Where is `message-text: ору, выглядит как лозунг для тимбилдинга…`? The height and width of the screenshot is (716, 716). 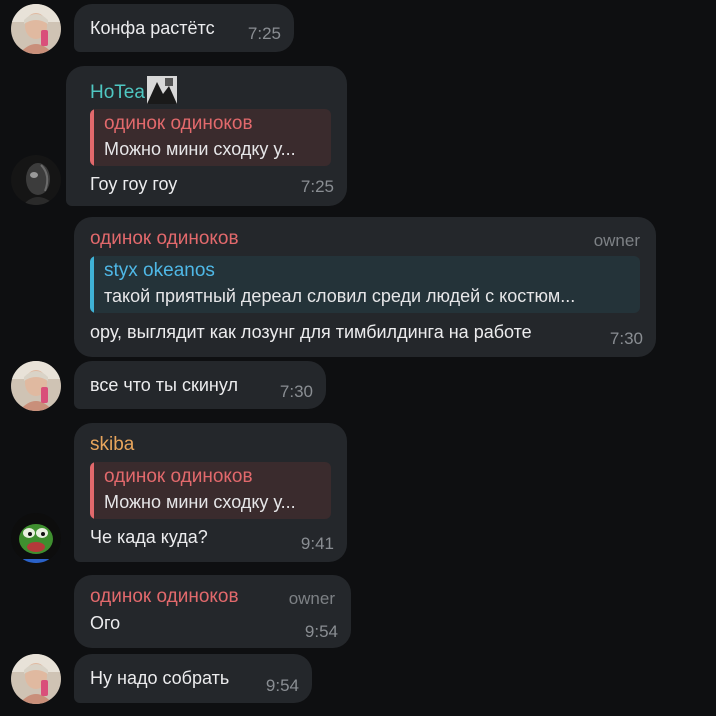 message-text: ору, выглядит как лозунг для тимбилдинга… is located at coordinates (311, 332).